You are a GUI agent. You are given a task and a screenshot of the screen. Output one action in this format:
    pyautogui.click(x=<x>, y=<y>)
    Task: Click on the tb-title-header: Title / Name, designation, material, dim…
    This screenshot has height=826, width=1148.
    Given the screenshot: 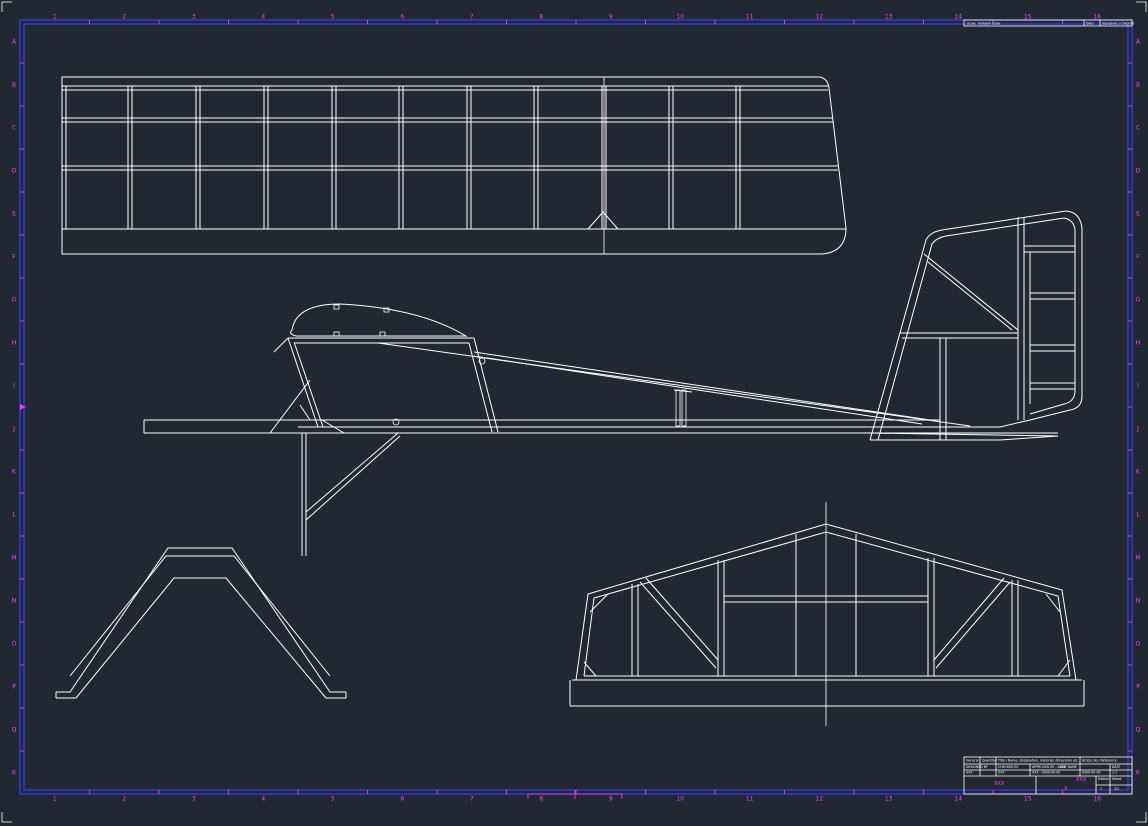 What is the action you would take?
    pyautogui.click(x=1037, y=761)
    